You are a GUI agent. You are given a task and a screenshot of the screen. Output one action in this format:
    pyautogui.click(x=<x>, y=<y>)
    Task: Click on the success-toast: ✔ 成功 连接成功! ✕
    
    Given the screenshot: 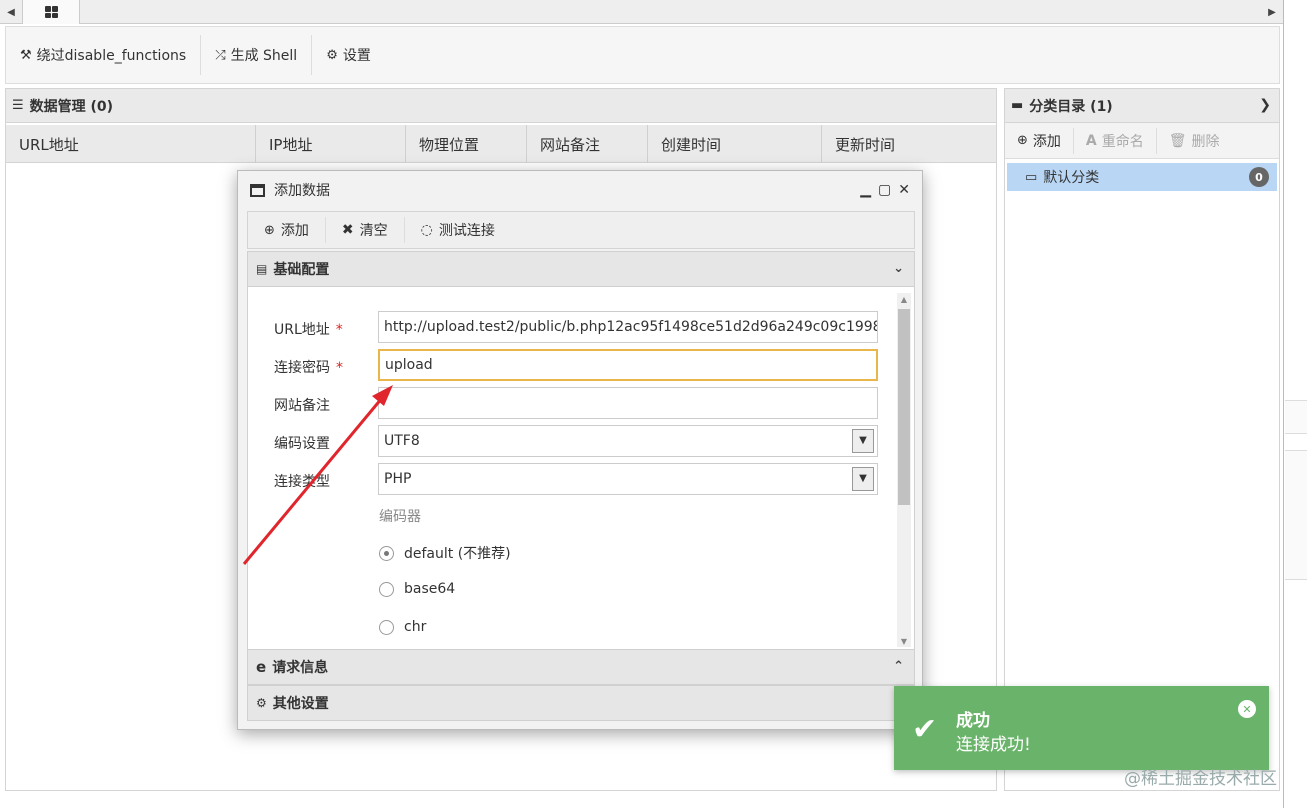 What is the action you would take?
    pyautogui.click(x=1081, y=728)
    